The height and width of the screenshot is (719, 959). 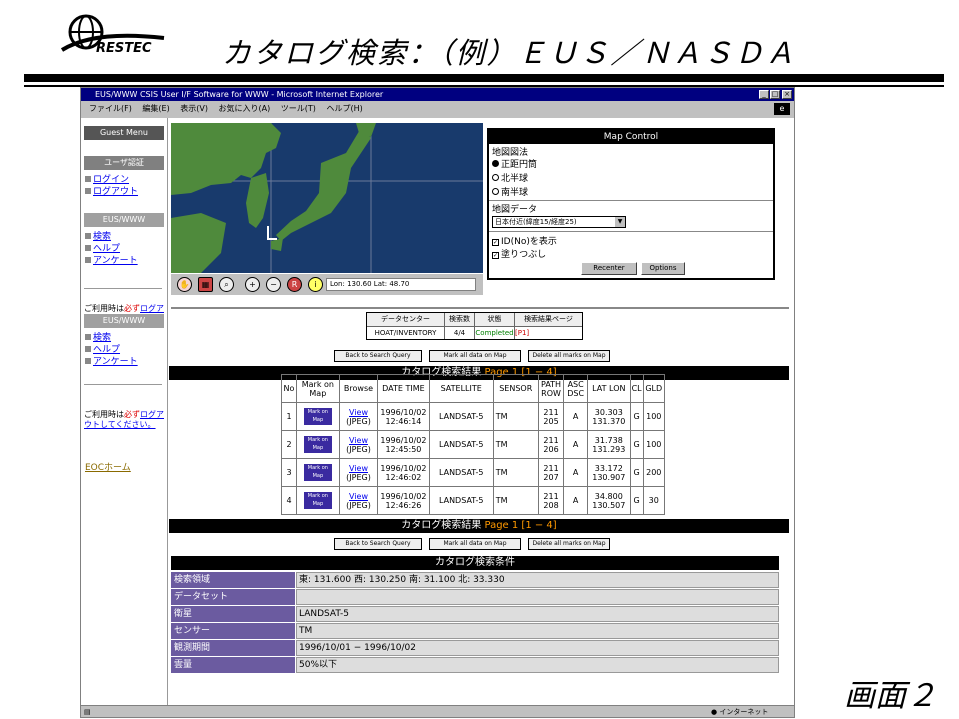 What do you see at coordinates (289, 444) in the screenshot?
I see `cell-no: 2` at bounding box center [289, 444].